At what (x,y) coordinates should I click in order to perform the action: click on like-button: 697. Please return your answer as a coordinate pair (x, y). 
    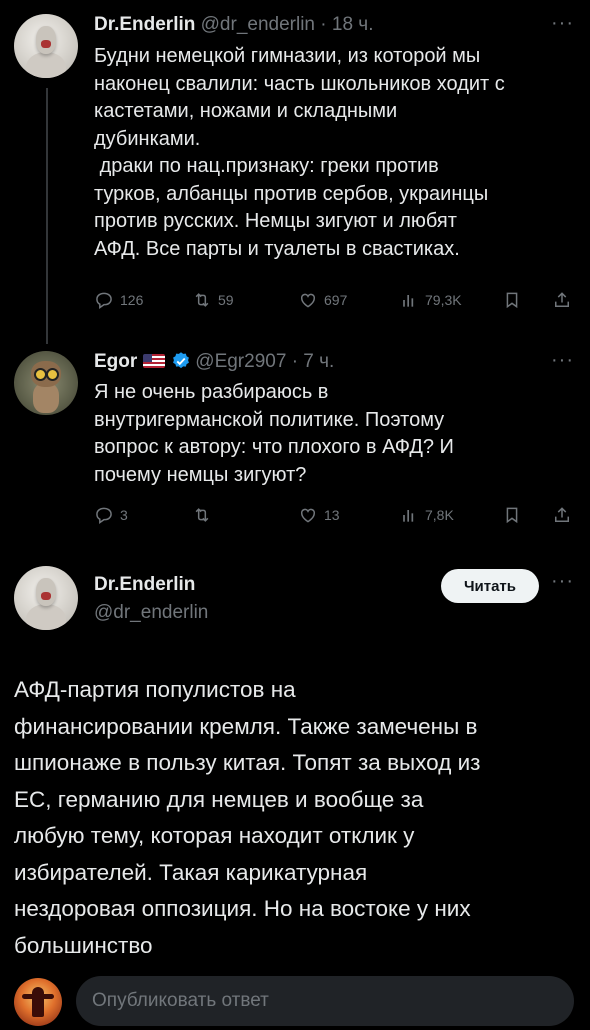
    Looking at the image, I should click on (322, 300).